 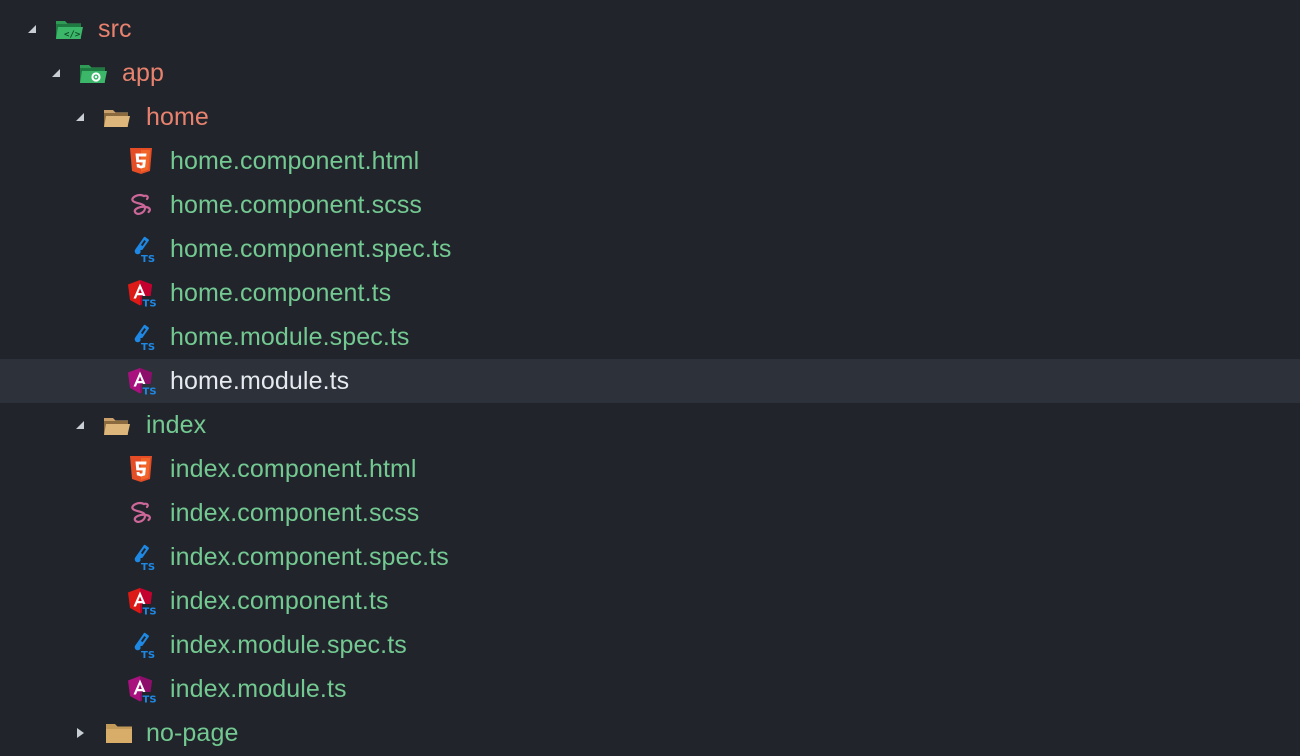 What do you see at coordinates (93, 73) in the screenshot?
I see `folder-app-open-icon` at bounding box center [93, 73].